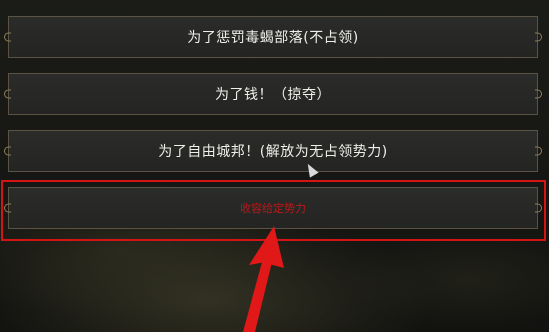  What do you see at coordinates (257, 297) in the screenshot?
I see `arrow-shaft` at bounding box center [257, 297].